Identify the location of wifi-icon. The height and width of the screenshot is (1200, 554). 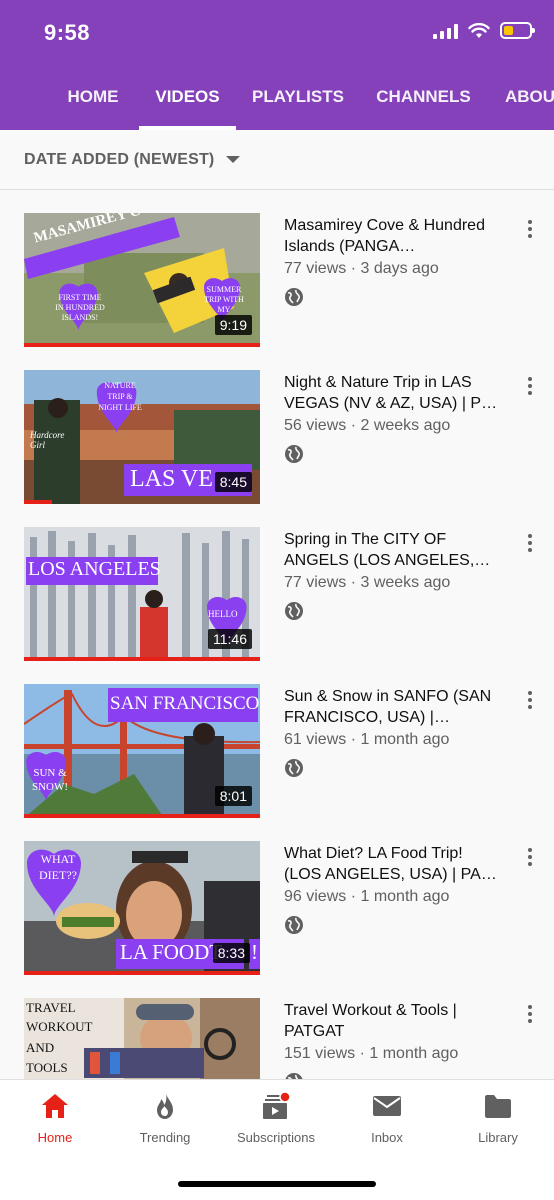
(479, 30).